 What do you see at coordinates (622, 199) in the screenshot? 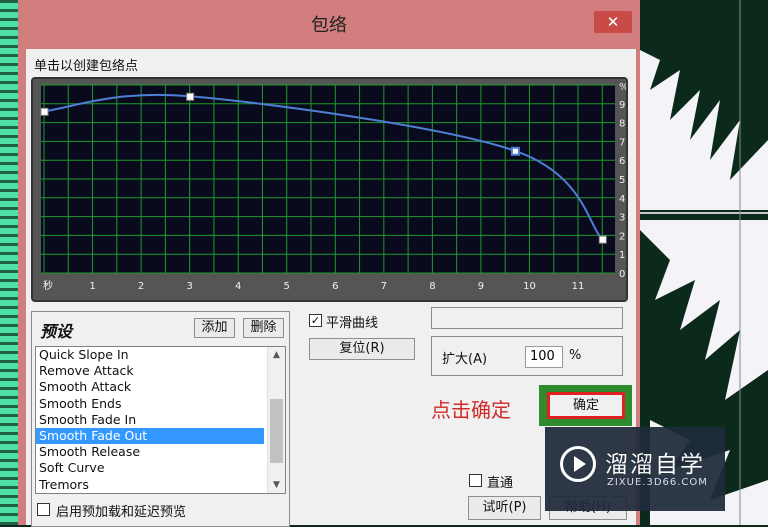
I see `y-tick-label: 40` at bounding box center [622, 199].